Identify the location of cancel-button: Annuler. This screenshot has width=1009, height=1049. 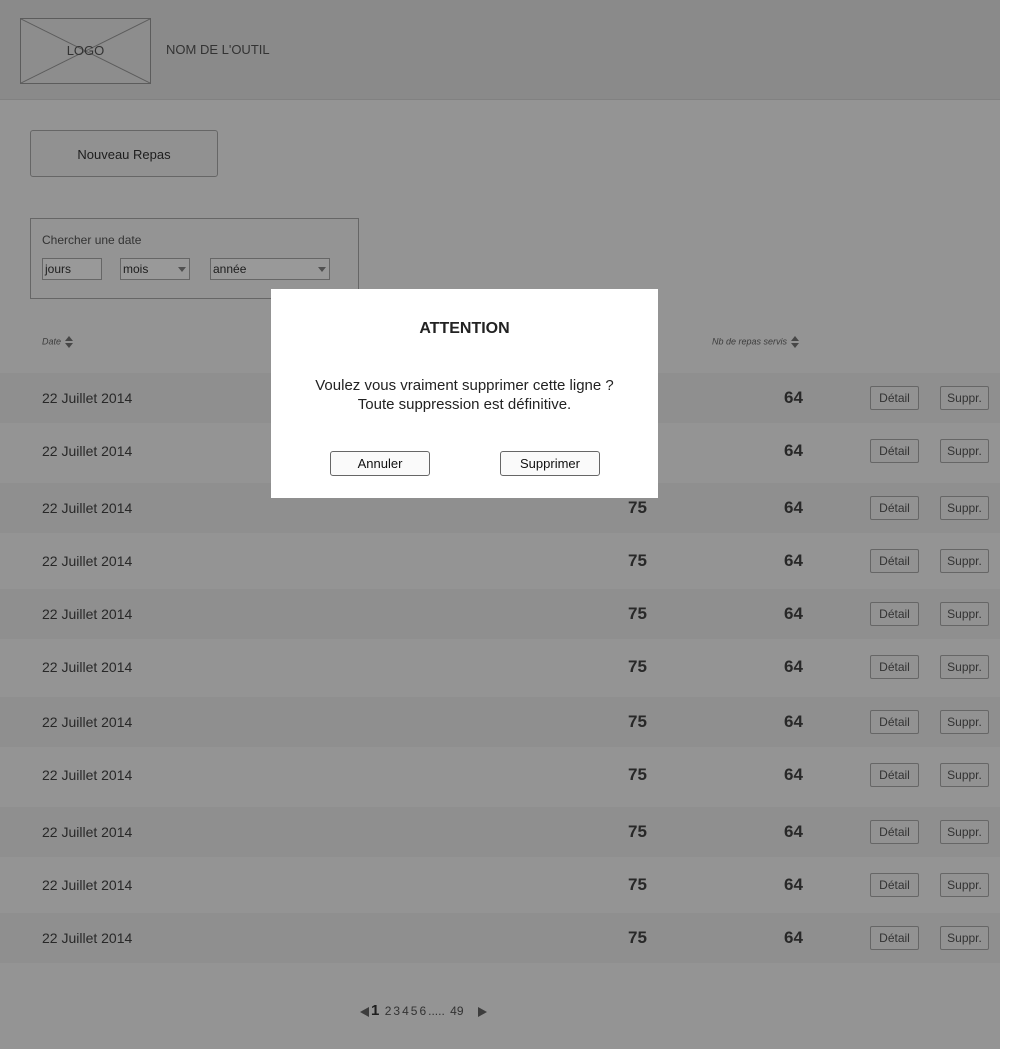
(380, 463).